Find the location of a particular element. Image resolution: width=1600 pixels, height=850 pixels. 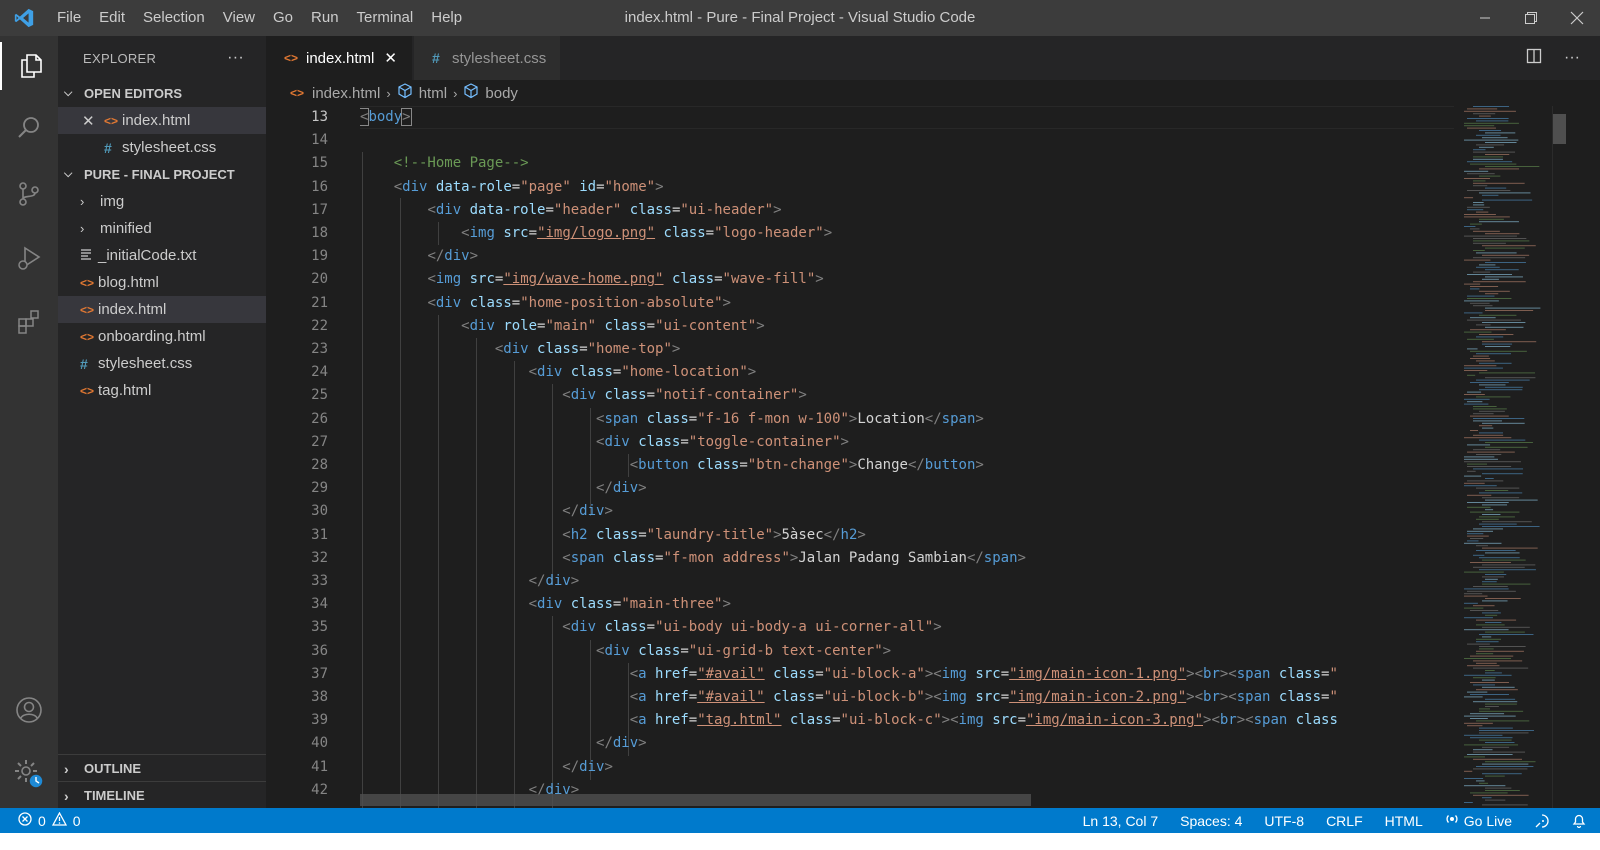

menu-file: File is located at coordinates (69, 18).